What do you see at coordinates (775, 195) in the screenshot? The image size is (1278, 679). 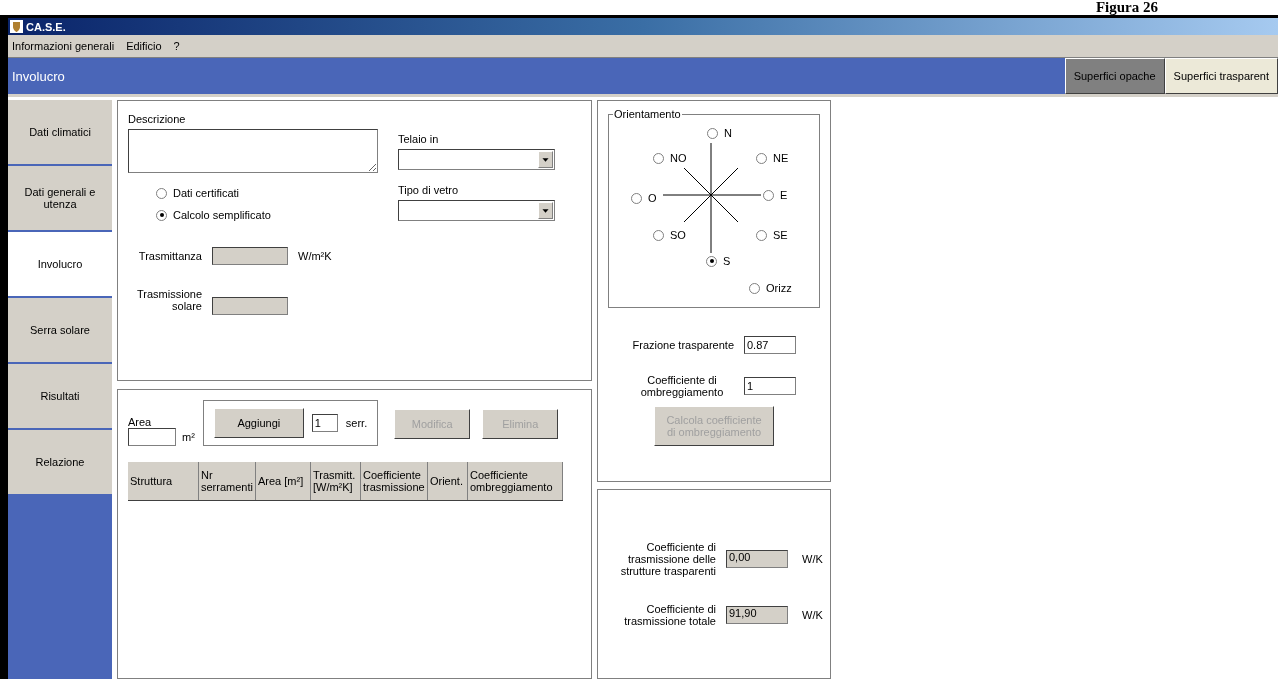 I see `orientation-radio: E` at bounding box center [775, 195].